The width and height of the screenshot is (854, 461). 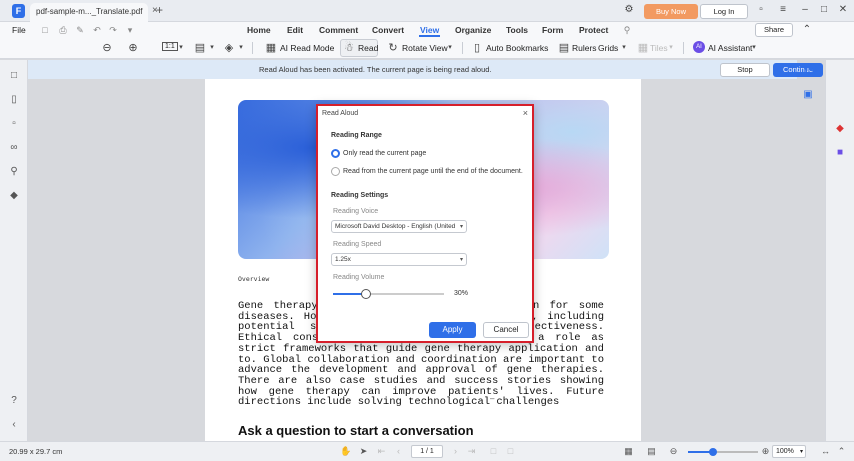 I want to click on menu-home: Home, so click(x=259, y=30).